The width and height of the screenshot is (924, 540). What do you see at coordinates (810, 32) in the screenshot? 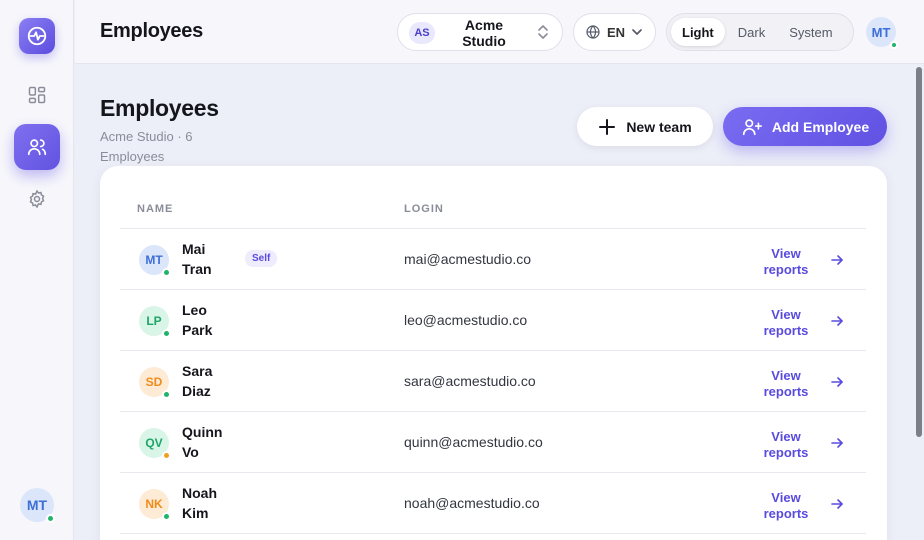
I see `theme-option-system: System` at bounding box center [810, 32].